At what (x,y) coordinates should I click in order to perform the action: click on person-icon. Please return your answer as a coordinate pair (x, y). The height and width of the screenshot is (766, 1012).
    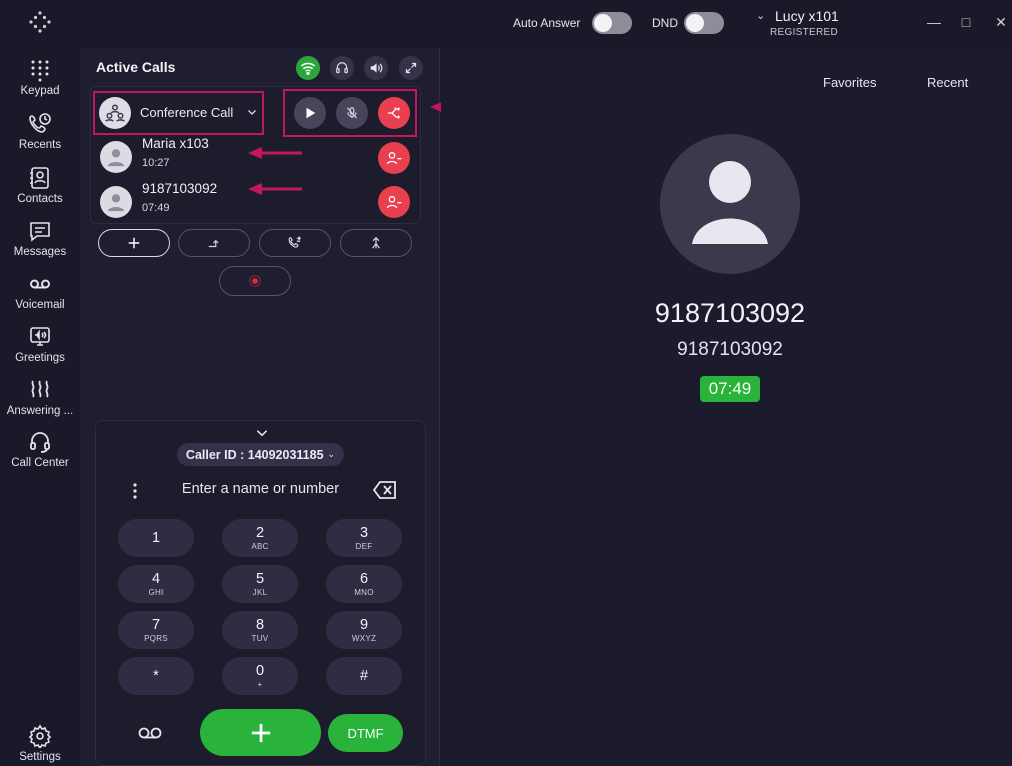
    Looking at the image, I should click on (116, 203).